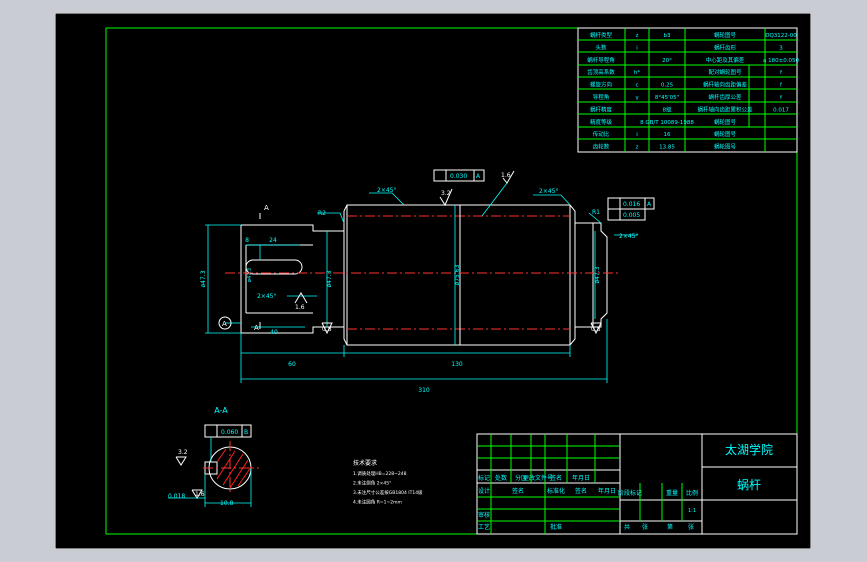 The image size is (867, 562). What do you see at coordinates (667, 61) in the screenshot?
I see `param-cell: 20°` at bounding box center [667, 61].